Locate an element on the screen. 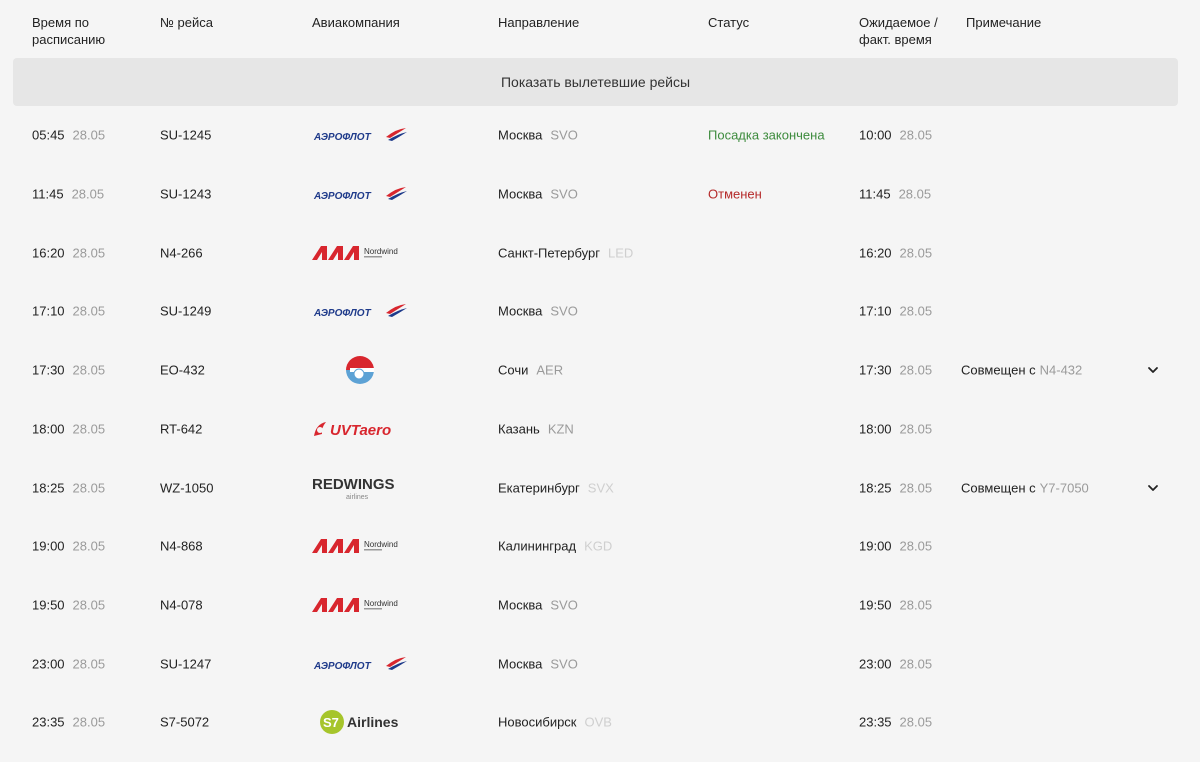 This screenshot has height=762, width=1200. destination-city: Калининград is located at coordinates (537, 546).